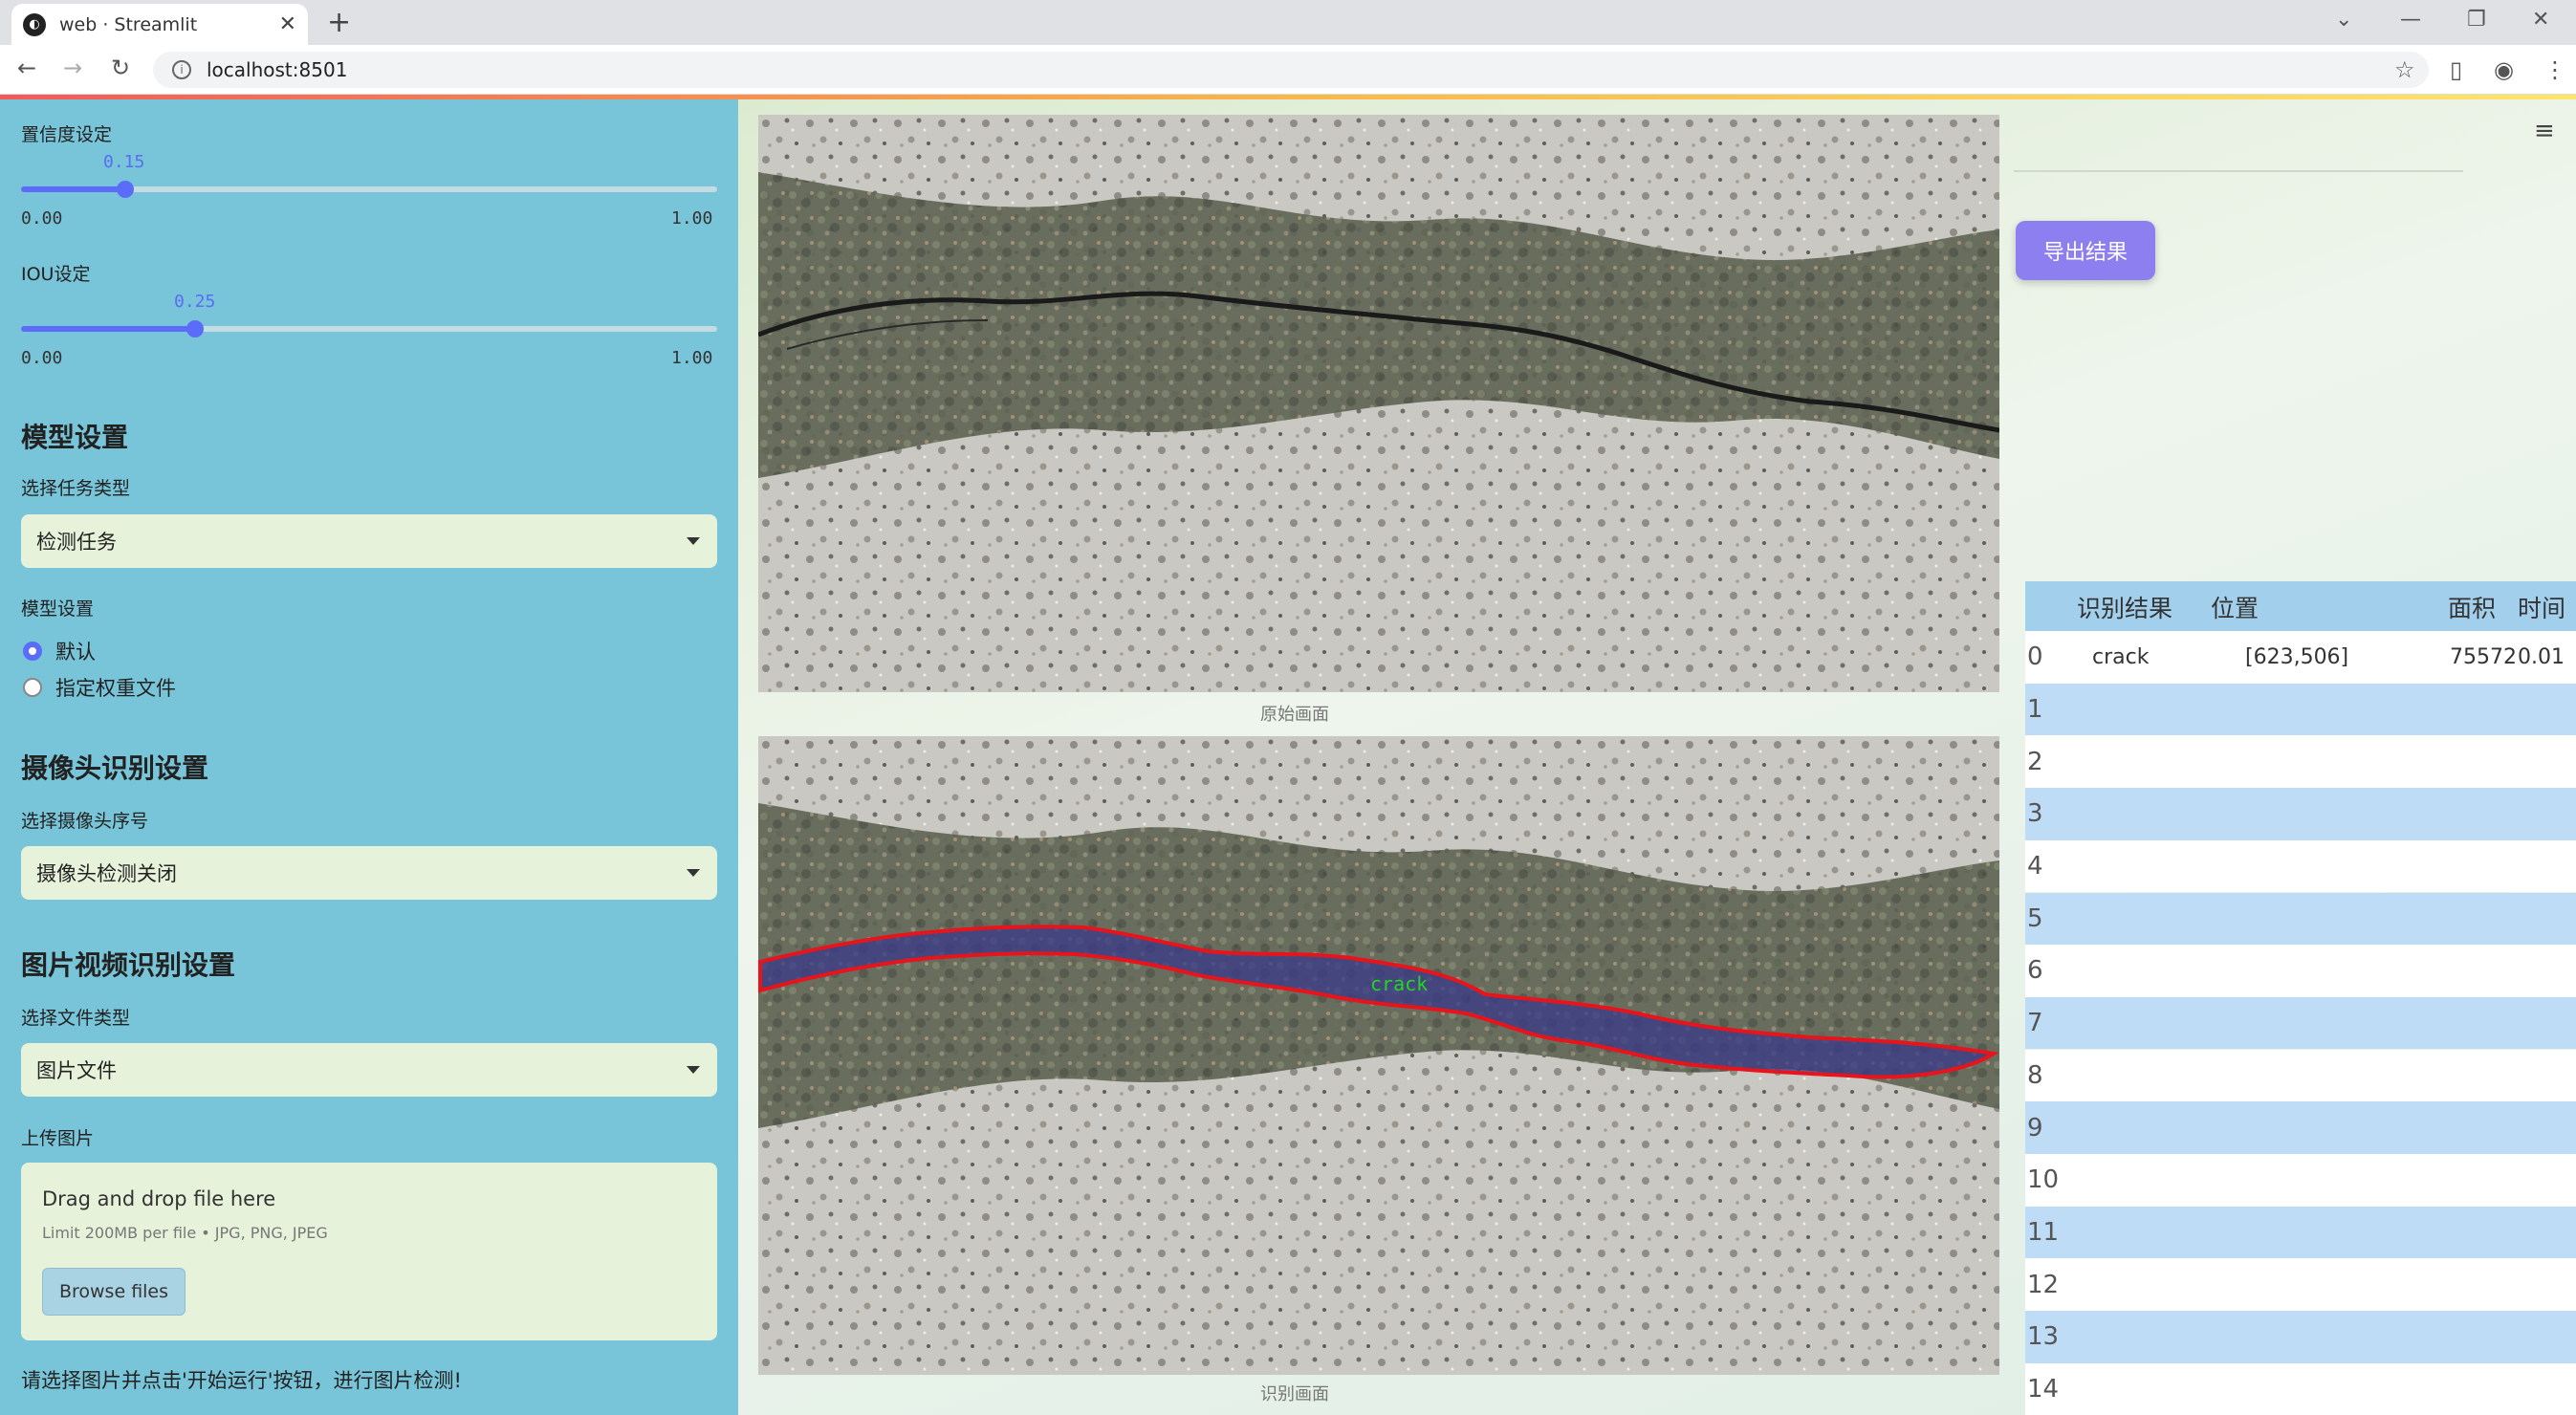  What do you see at coordinates (106, 873) in the screenshot?
I see `camera-index-value: 摄像头检测关闭` at bounding box center [106, 873].